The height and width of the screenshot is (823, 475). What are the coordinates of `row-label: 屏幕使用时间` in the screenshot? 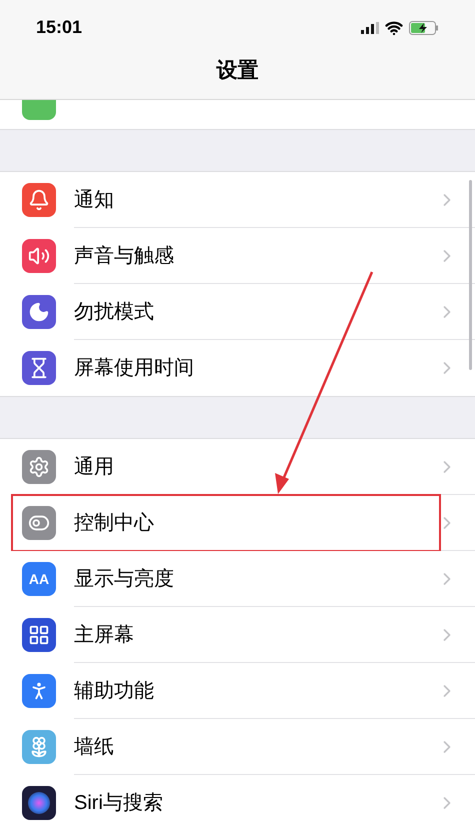 It's located at (134, 368).